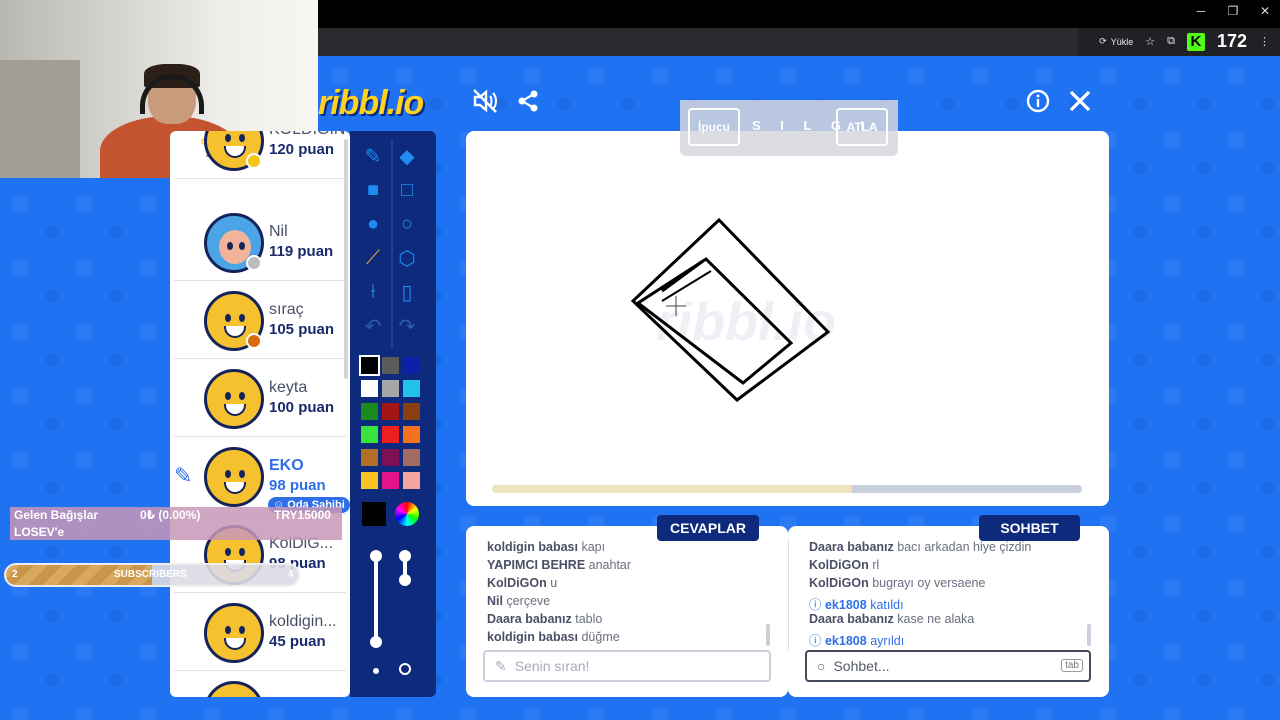 Image resolution: width=1280 pixels, height=720 pixels. Describe the element at coordinates (708, 528) in the screenshot. I see `tab-answers: CEVAPLAR` at that location.